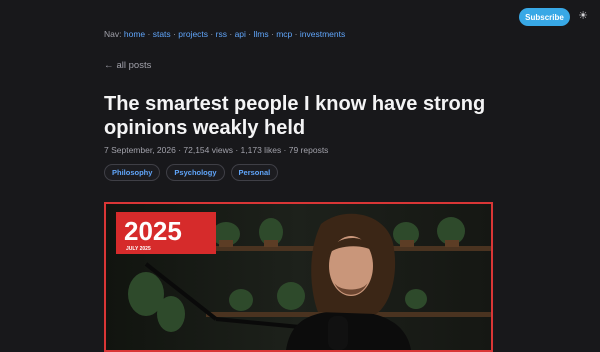 The height and width of the screenshot is (352, 600). What do you see at coordinates (322, 34) in the screenshot?
I see `nav-link-investments: investments` at bounding box center [322, 34].